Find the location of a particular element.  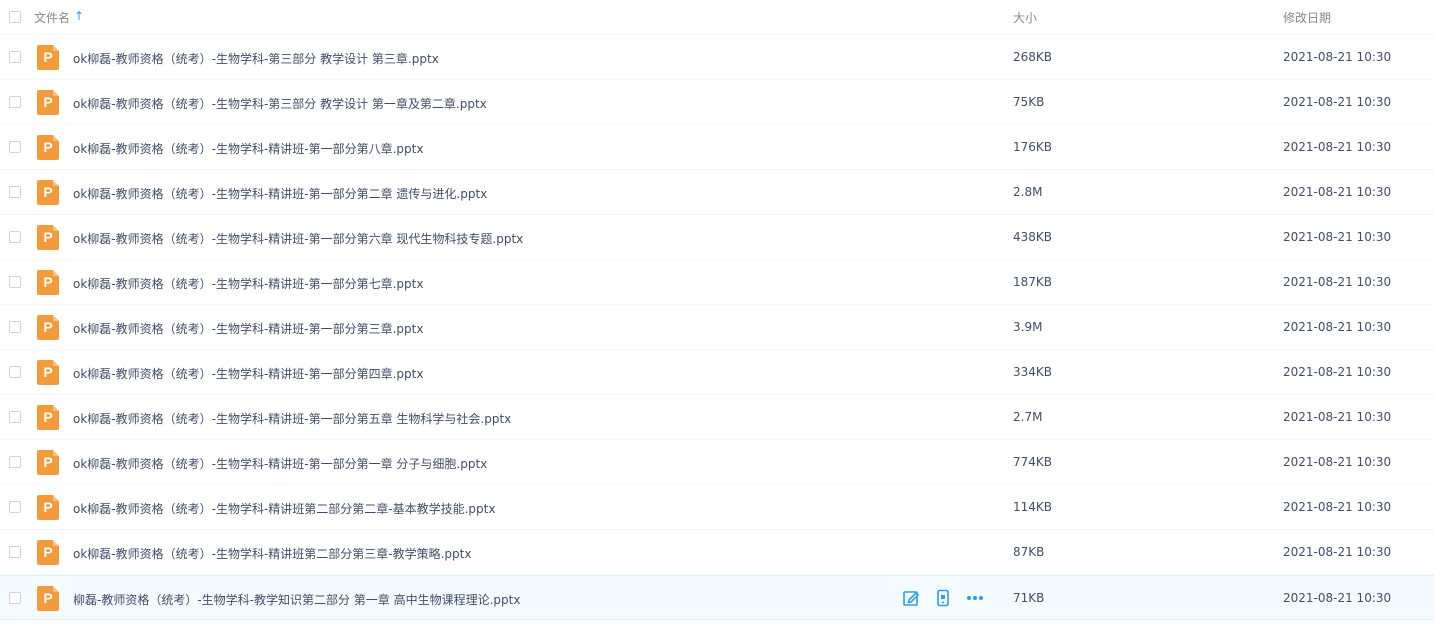

file-name-link: ok柳磊-教师资格（统考）-生物学科-精讲班第二部分第三章-教学策略.pptx is located at coordinates (272, 553).